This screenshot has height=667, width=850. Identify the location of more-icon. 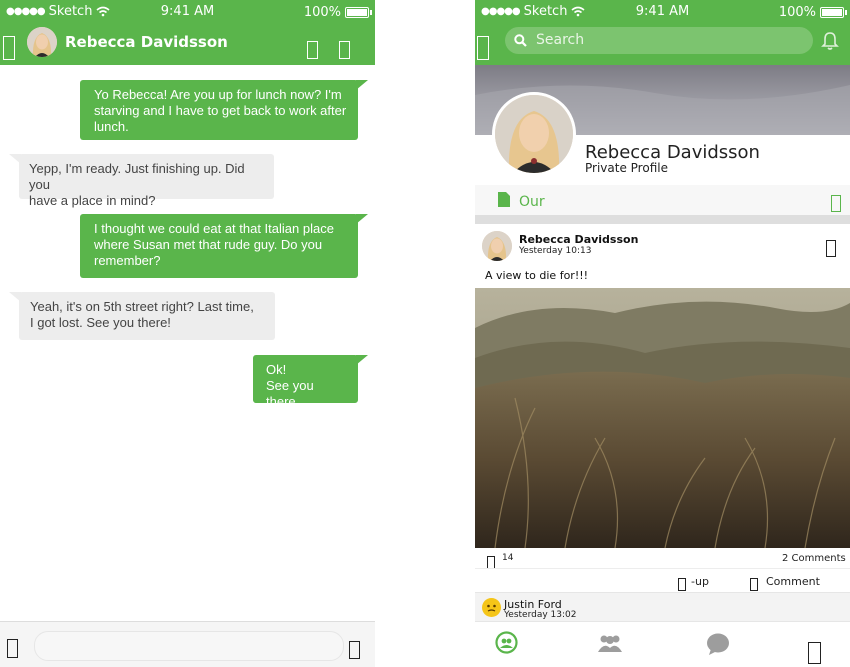
(831, 248).